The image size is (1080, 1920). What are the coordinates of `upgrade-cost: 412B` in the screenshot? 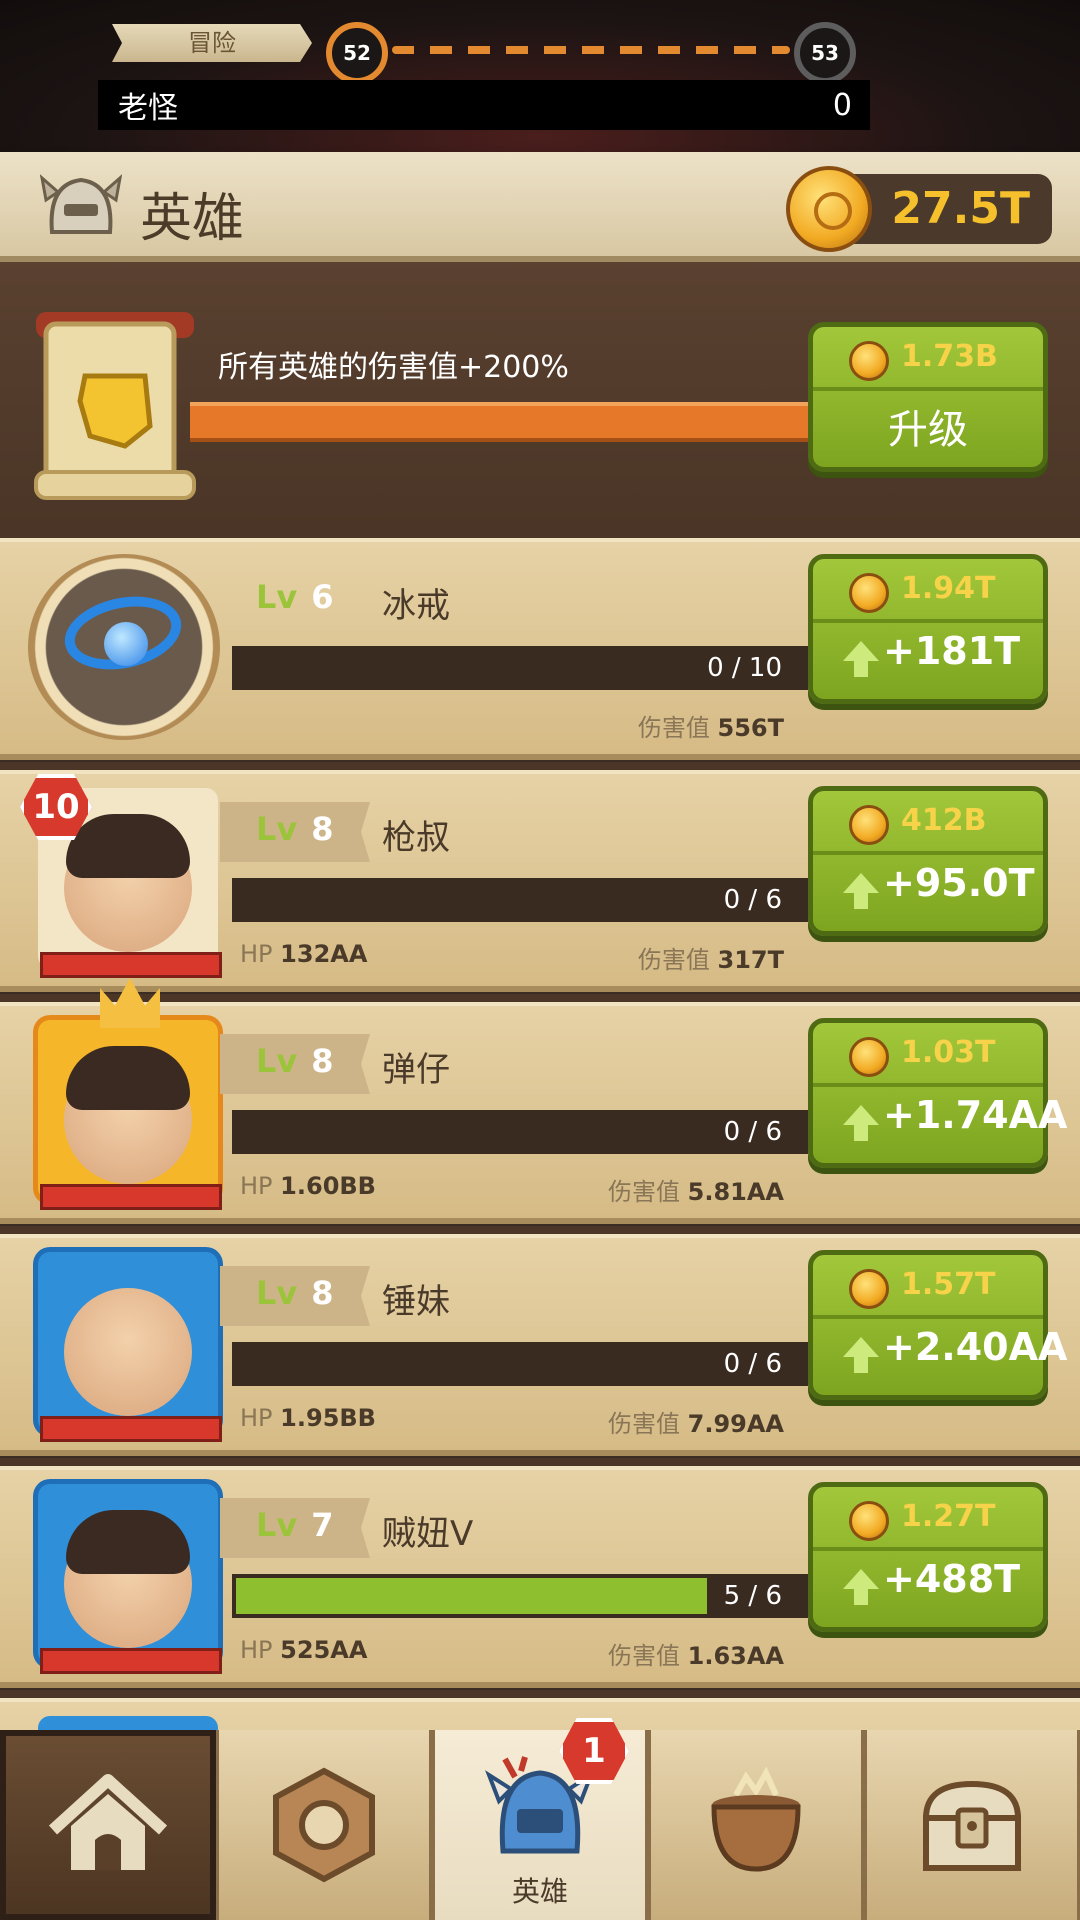 It's located at (944, 820).